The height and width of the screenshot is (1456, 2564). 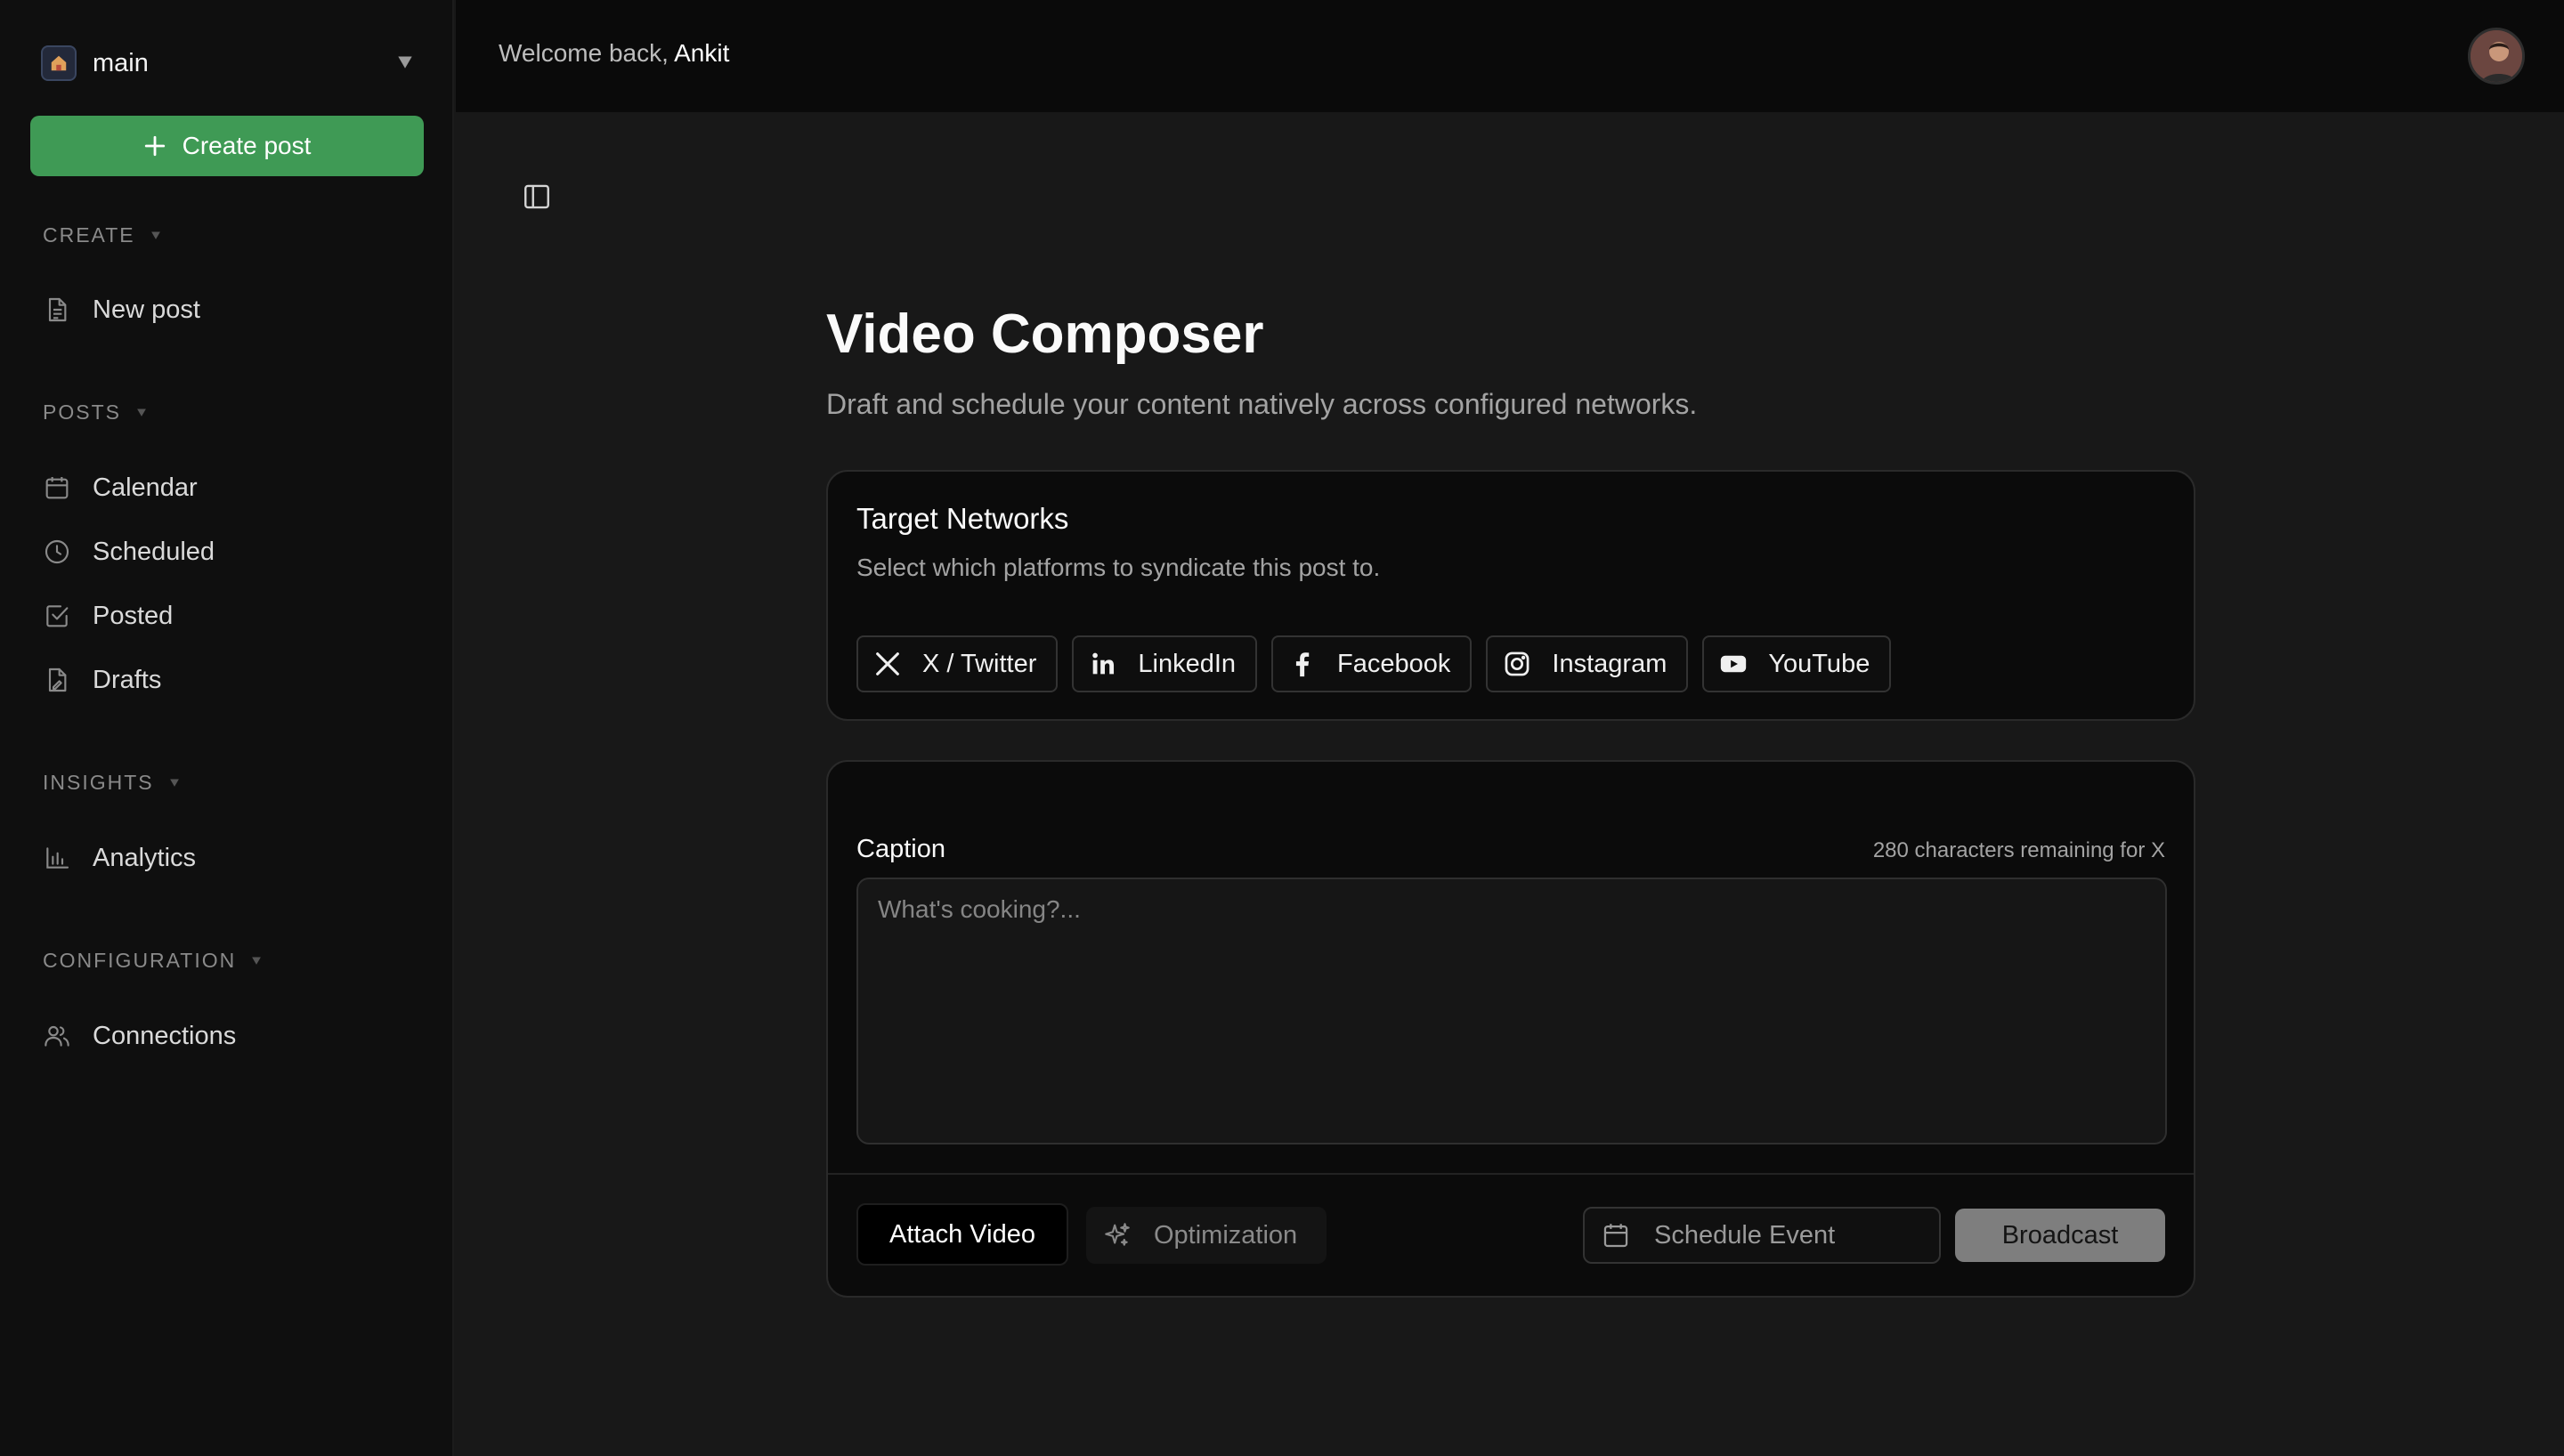 What do you see at coordinates (1511, 1174) in the screenshot?
I see `divider` at bounding box center [1511, 1174].